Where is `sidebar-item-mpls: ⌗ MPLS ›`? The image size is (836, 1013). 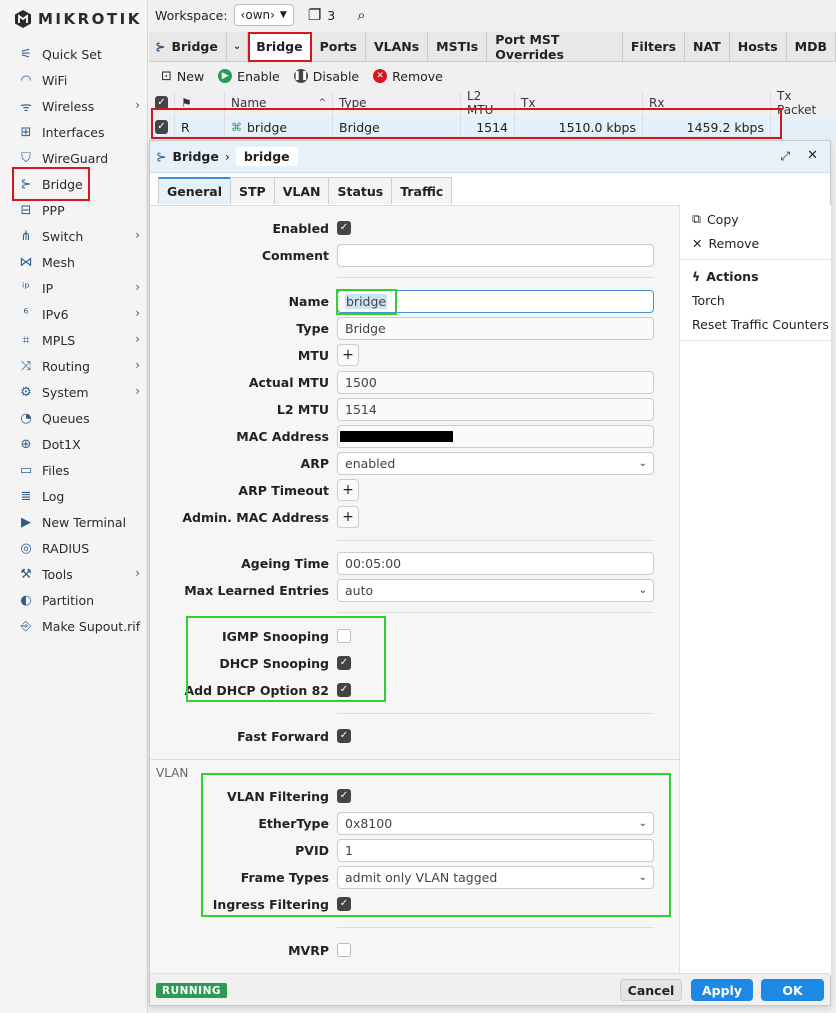
sidebar-item-mpls: ⌗ MPLS › is located at coordinates (74, 340).